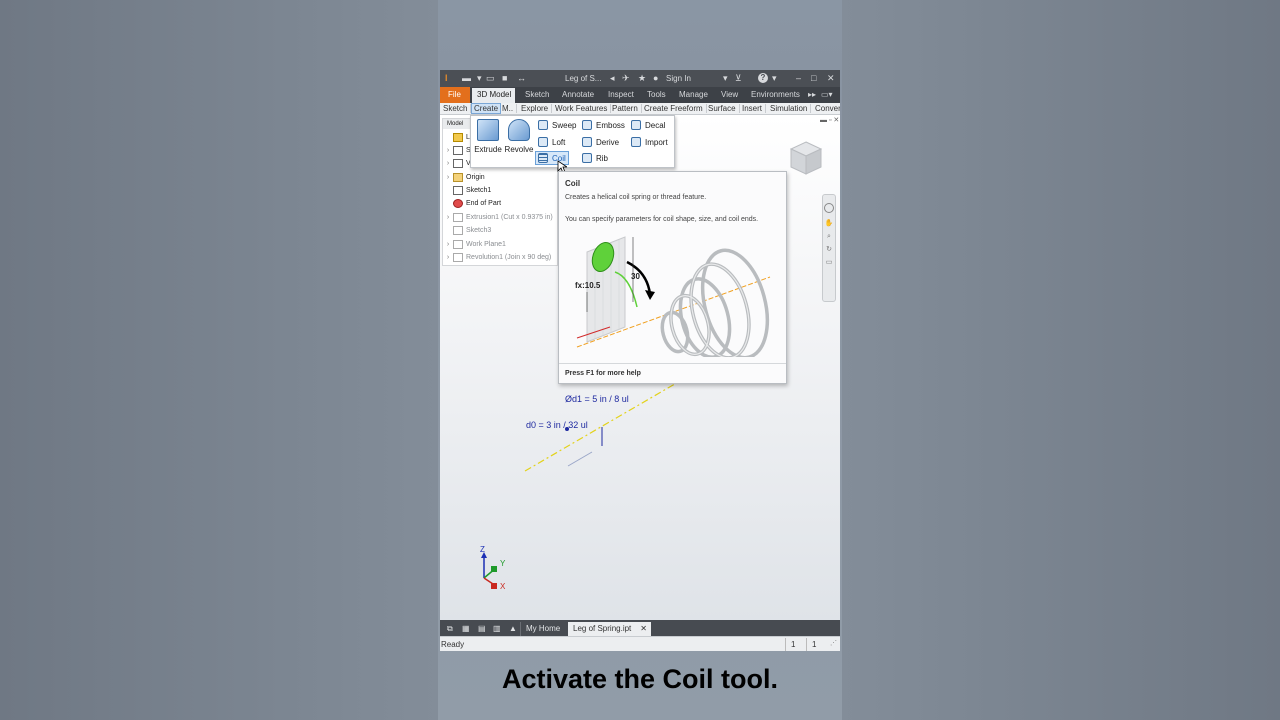  I want to click on panel-explore: Explore, so click(537, 108).